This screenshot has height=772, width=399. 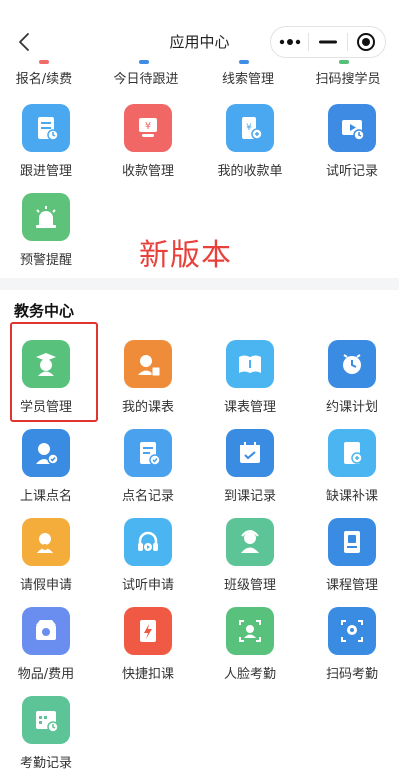 I want to click on app-tile-course-manage: 课程管理, so click(x=353, y=562).